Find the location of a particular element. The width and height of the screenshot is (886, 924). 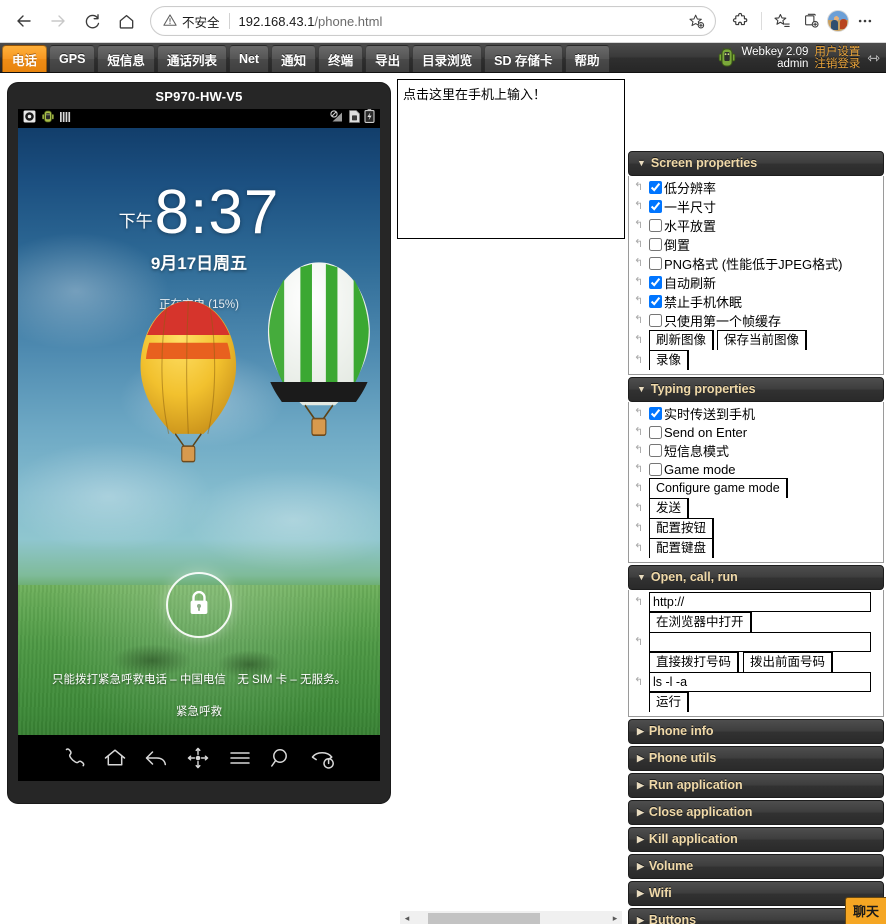

url-input is located at coordinates (760, 602).